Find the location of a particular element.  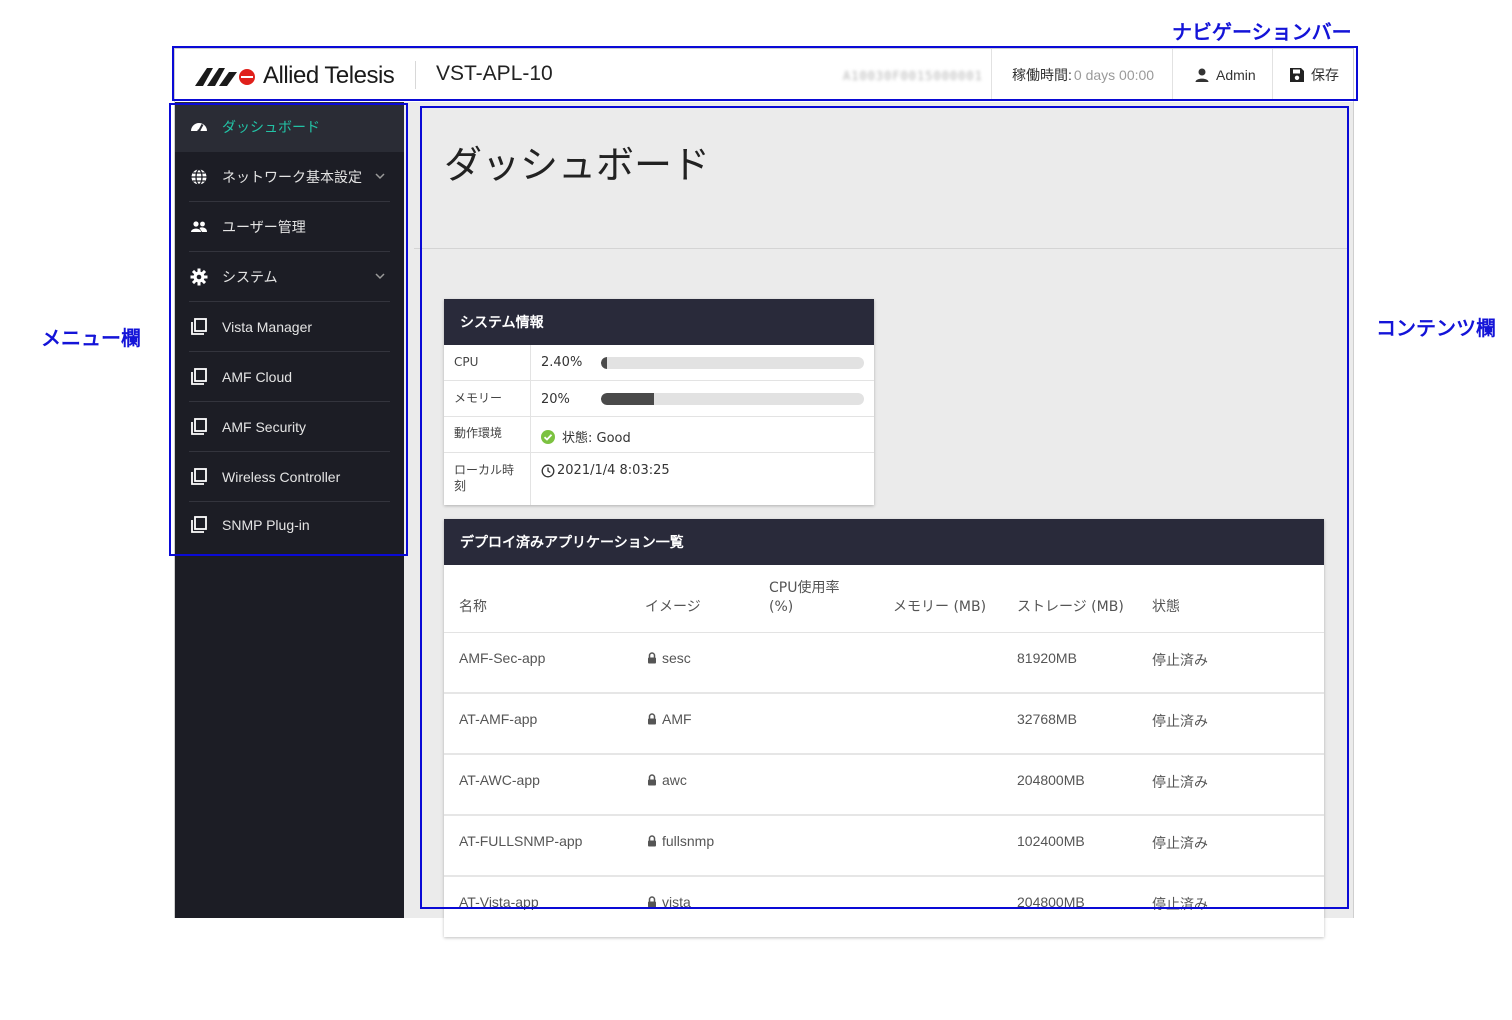

environment-value: 状態: Good is located at coordinates (596, 438).